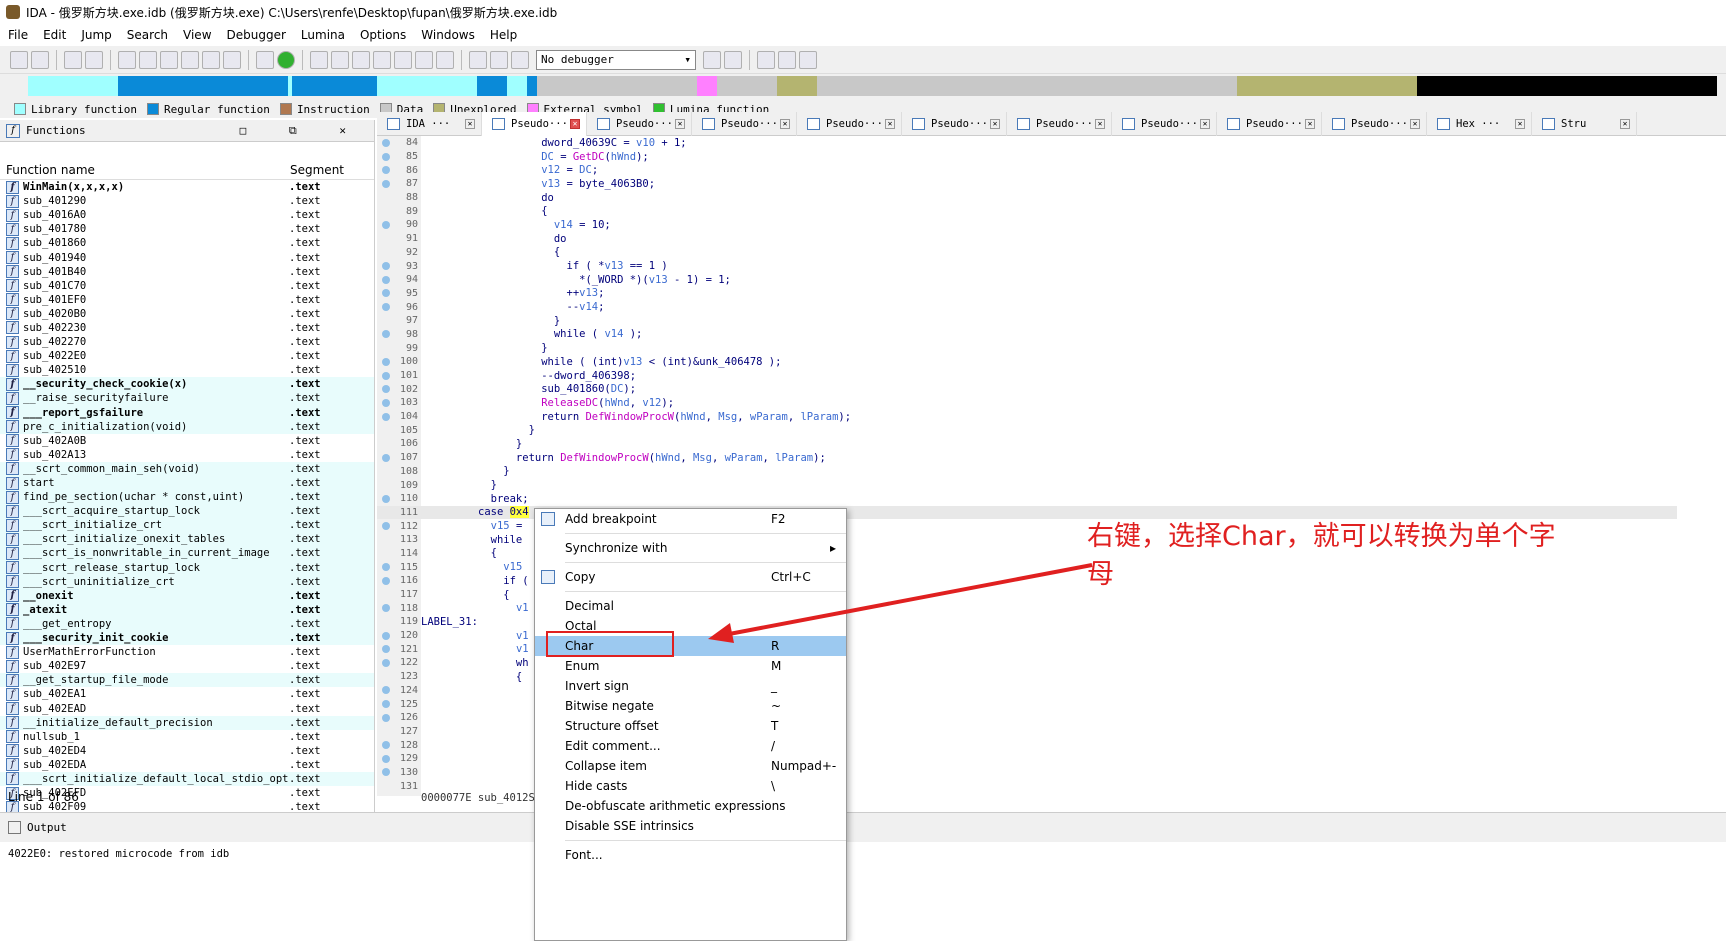 The height and width of the screenshot is (941, 1726). What do you see at coordinates (712, 59) in the screenshot?
I see `attach-icon` at bounding box center [712, 59].